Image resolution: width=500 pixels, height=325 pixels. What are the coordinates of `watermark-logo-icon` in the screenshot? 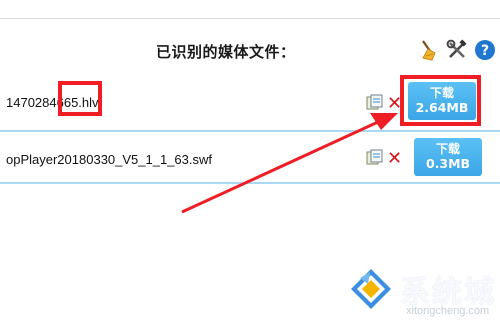 It's located at (371, 289).